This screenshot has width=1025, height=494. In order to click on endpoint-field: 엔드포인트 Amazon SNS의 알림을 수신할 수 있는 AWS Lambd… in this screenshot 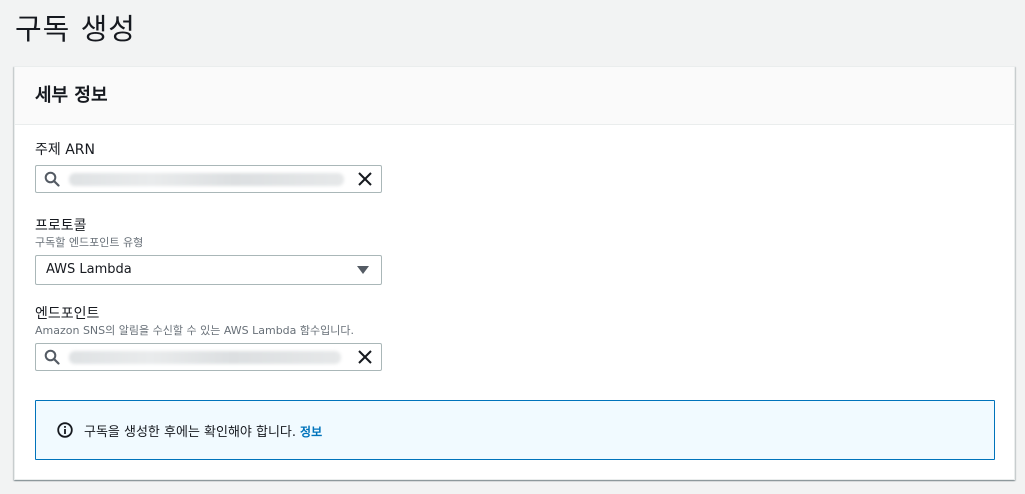, I will do `click(208, 338)`.